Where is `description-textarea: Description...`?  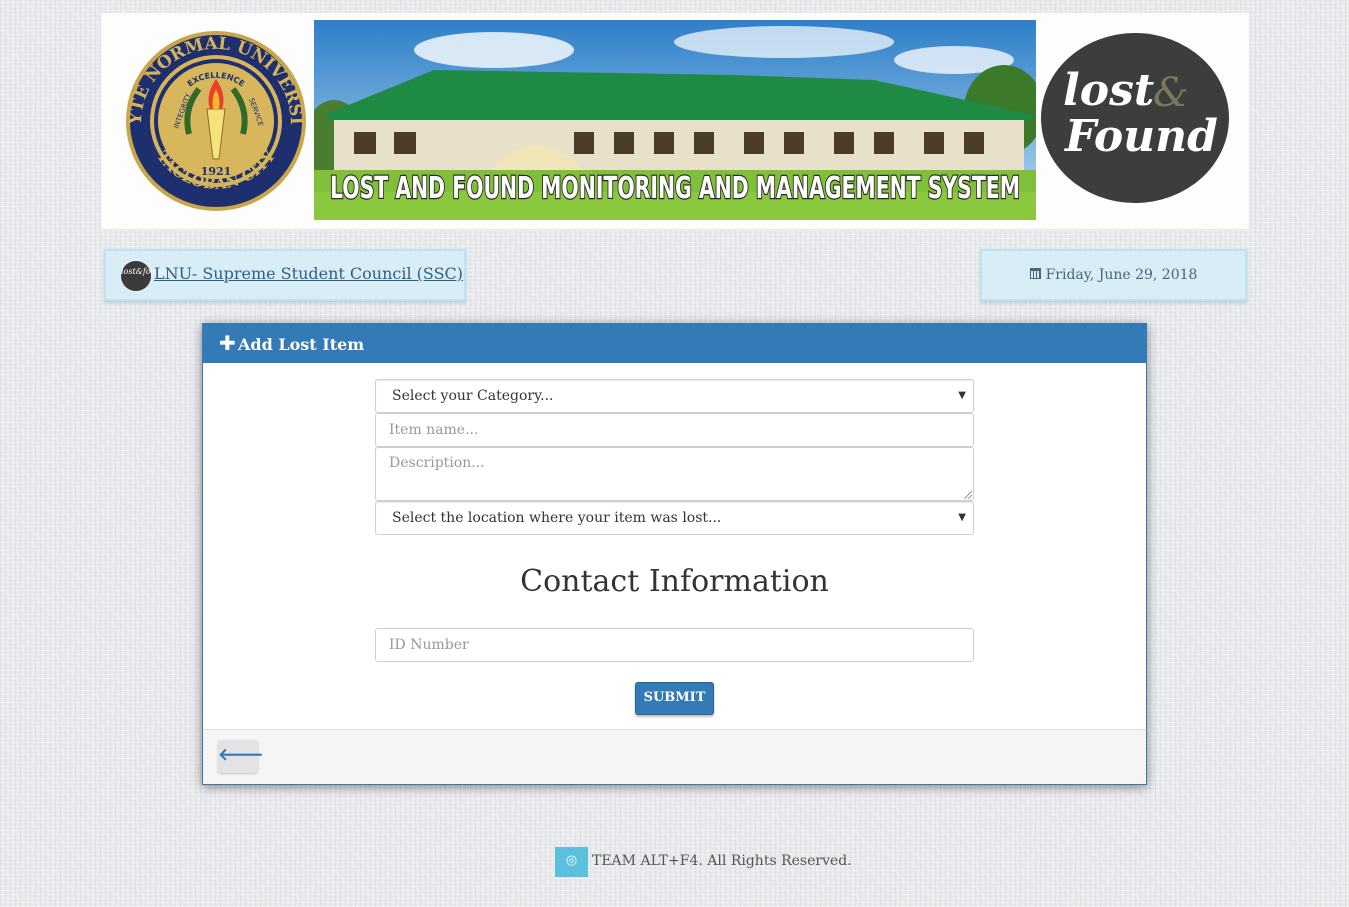 description-textarea: Description... is located at coordinates (674, 474).